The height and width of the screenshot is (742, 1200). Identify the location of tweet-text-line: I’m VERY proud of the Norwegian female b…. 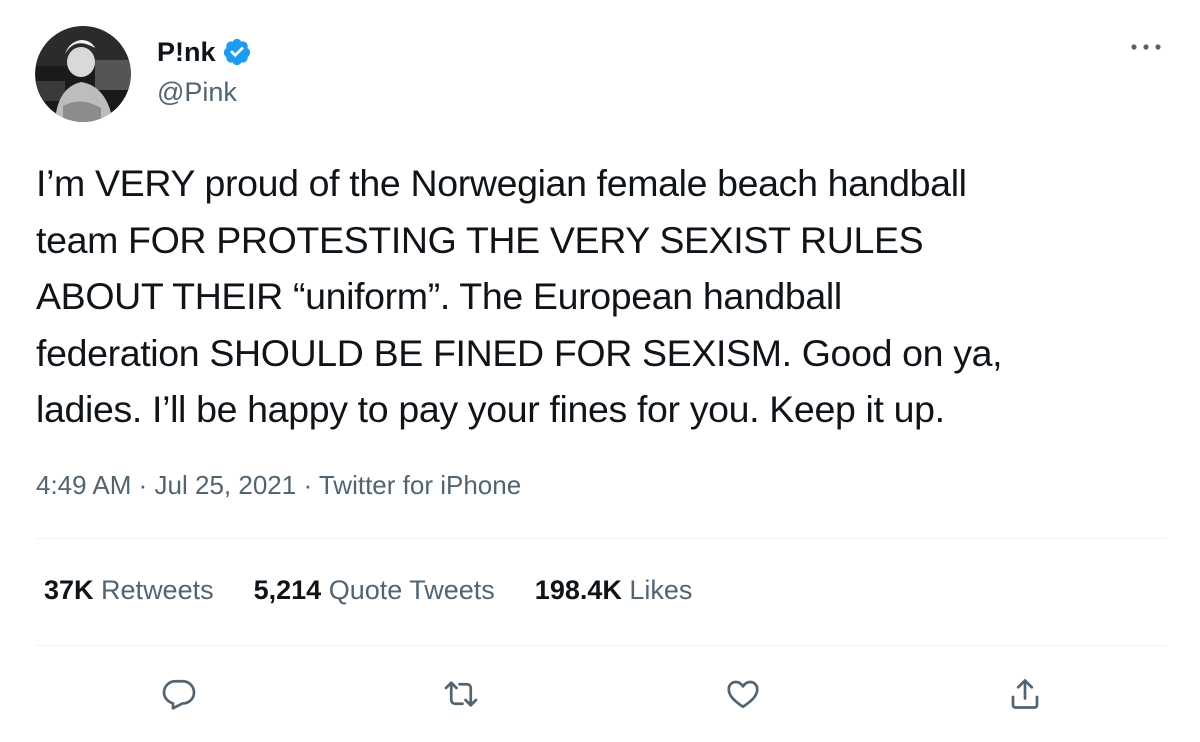
(501, 183).